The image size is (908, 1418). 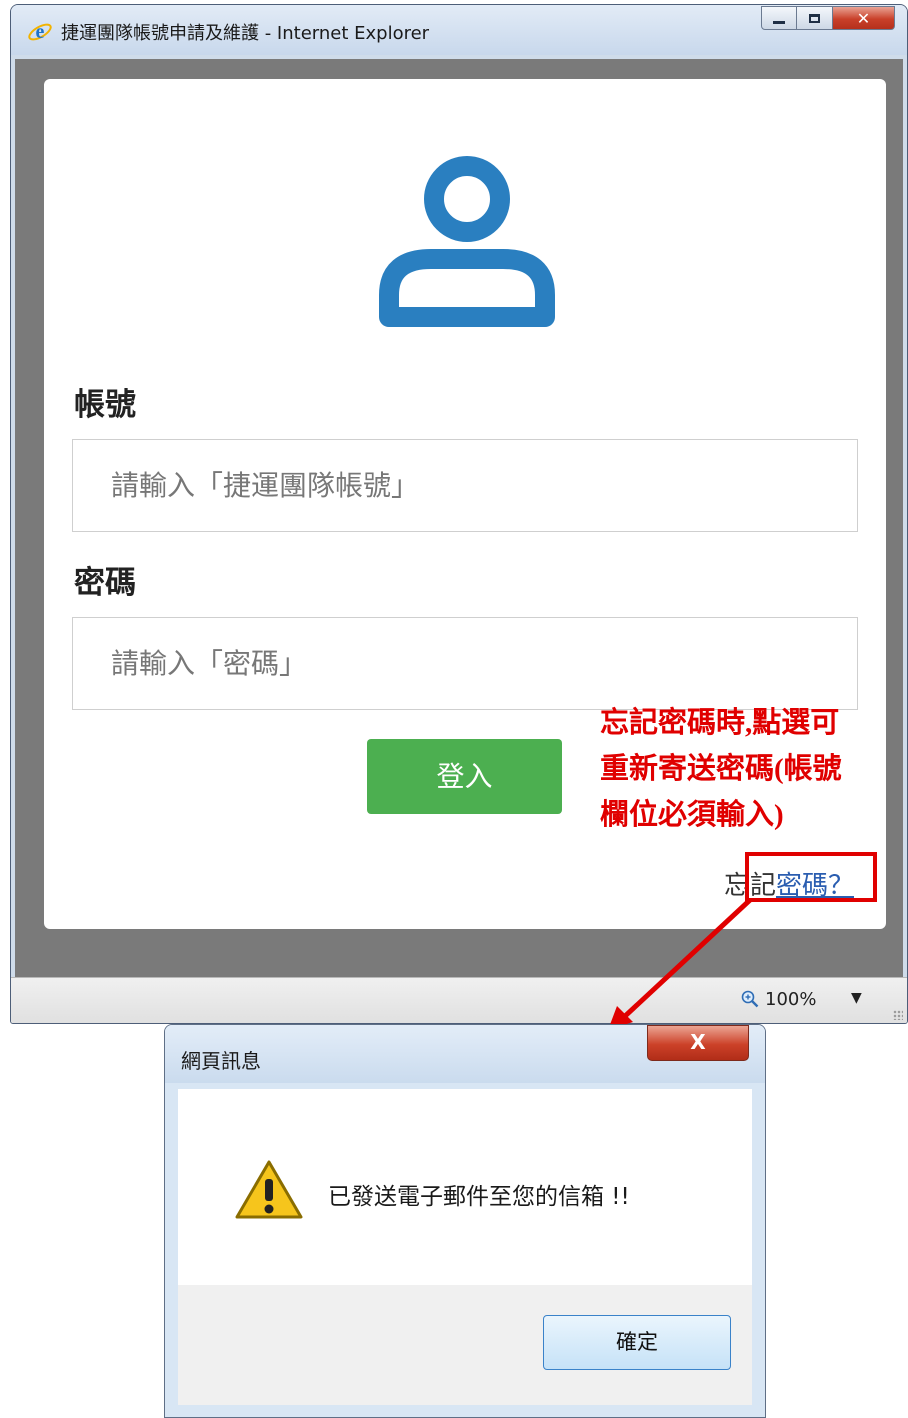 What do you see at coordinates (245, 33) in the screenshot?
I see `window-title: 捷運團隊帳號申請及維護 - Internet Explorer` at bounding box center [245, 33].